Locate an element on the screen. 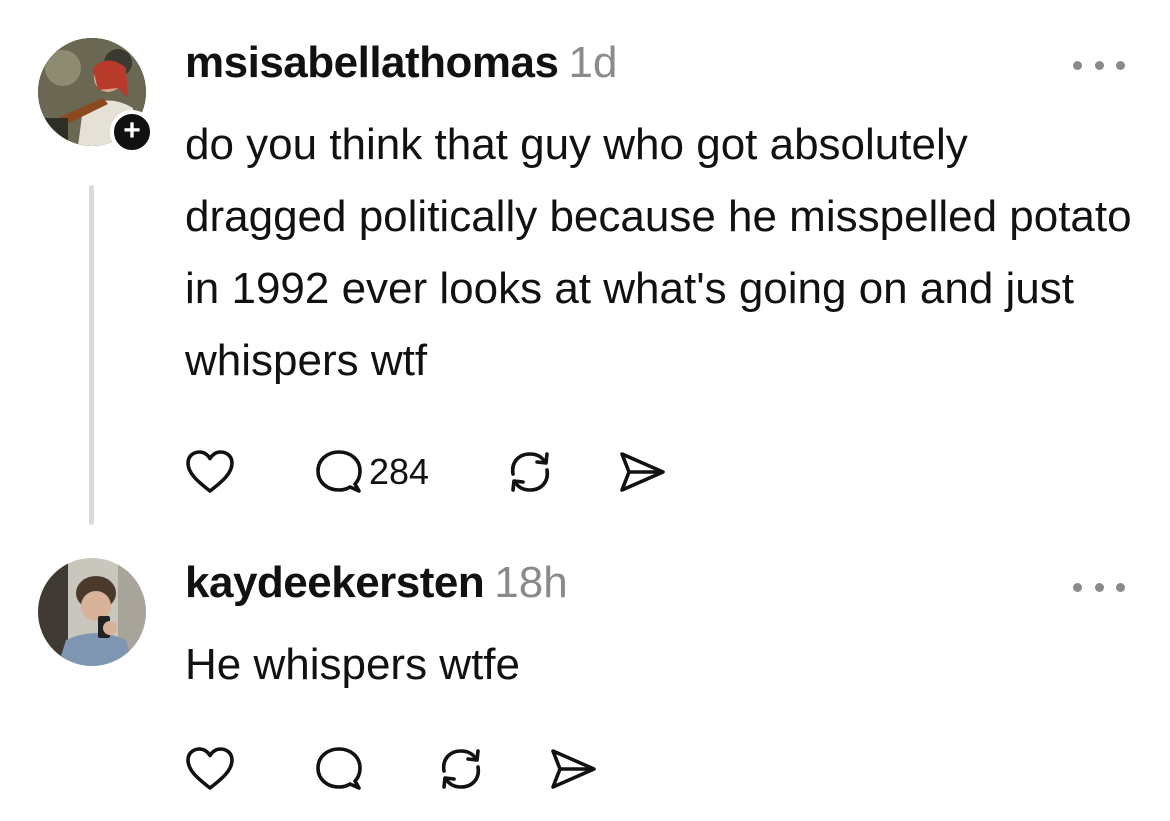 The image size is (1170, 821). reply-button is located at coordinates (339, 769).